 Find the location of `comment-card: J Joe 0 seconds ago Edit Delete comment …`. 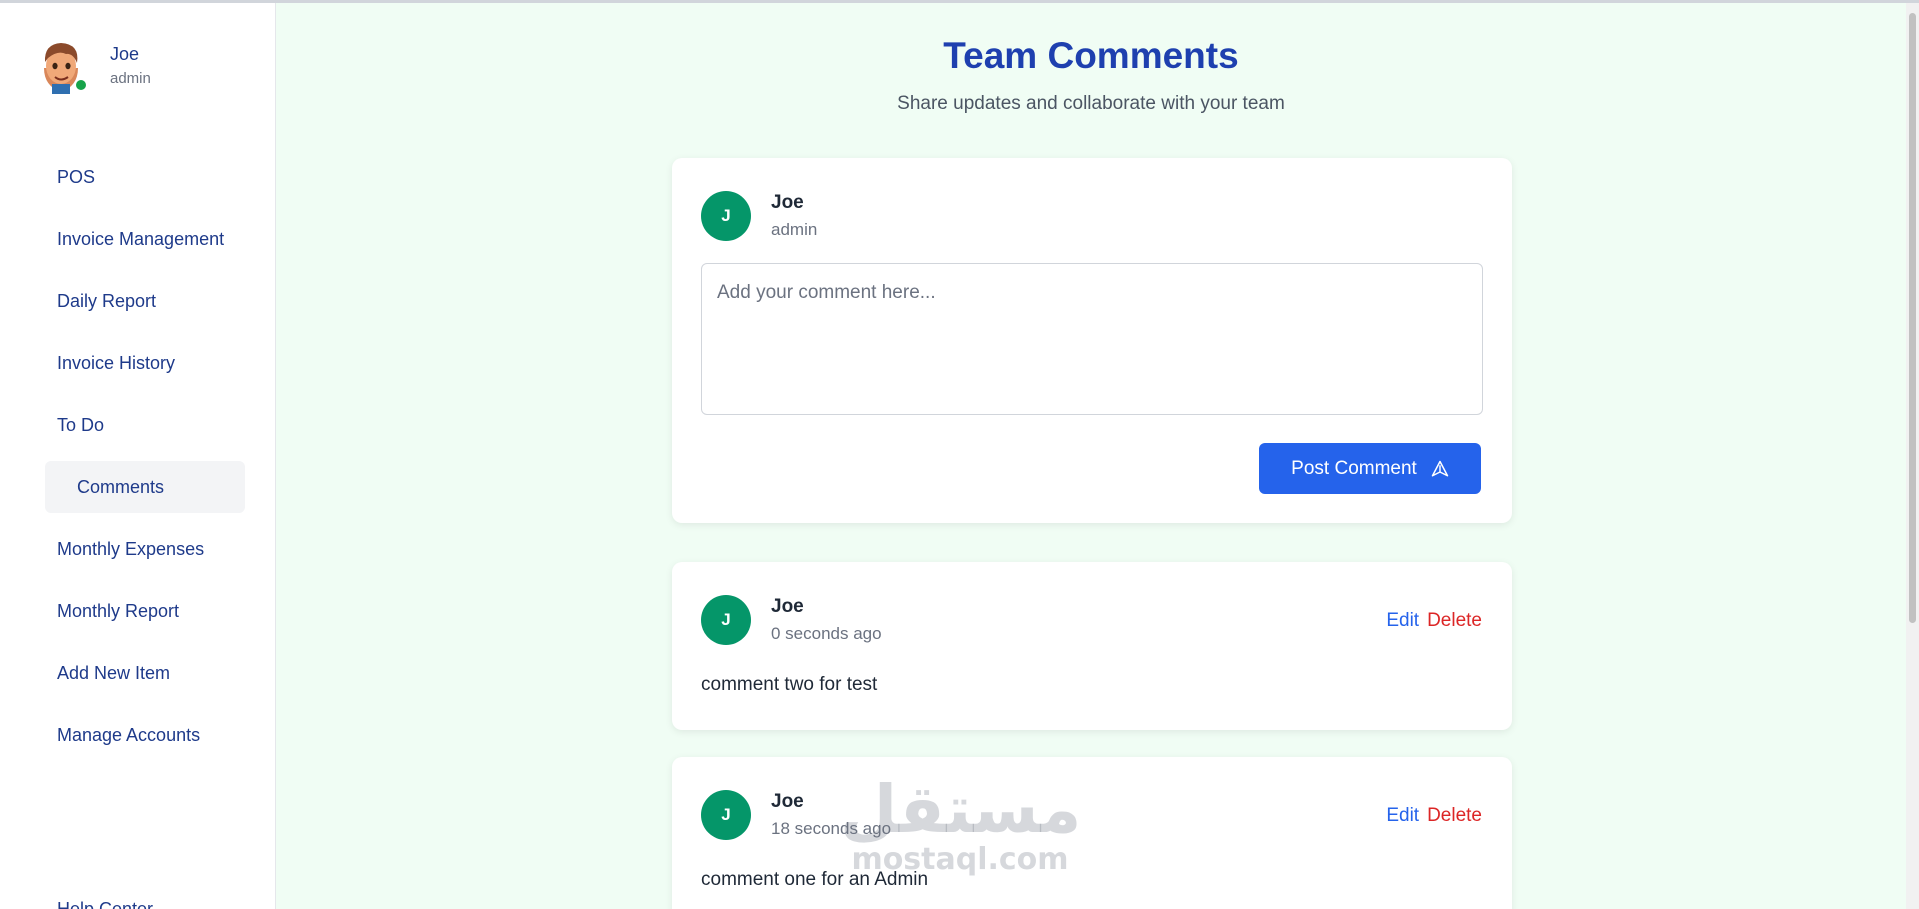

comment-card: J Joe 0 seconds ago Edit Delete comment … is located at coordinates (1092, 646).